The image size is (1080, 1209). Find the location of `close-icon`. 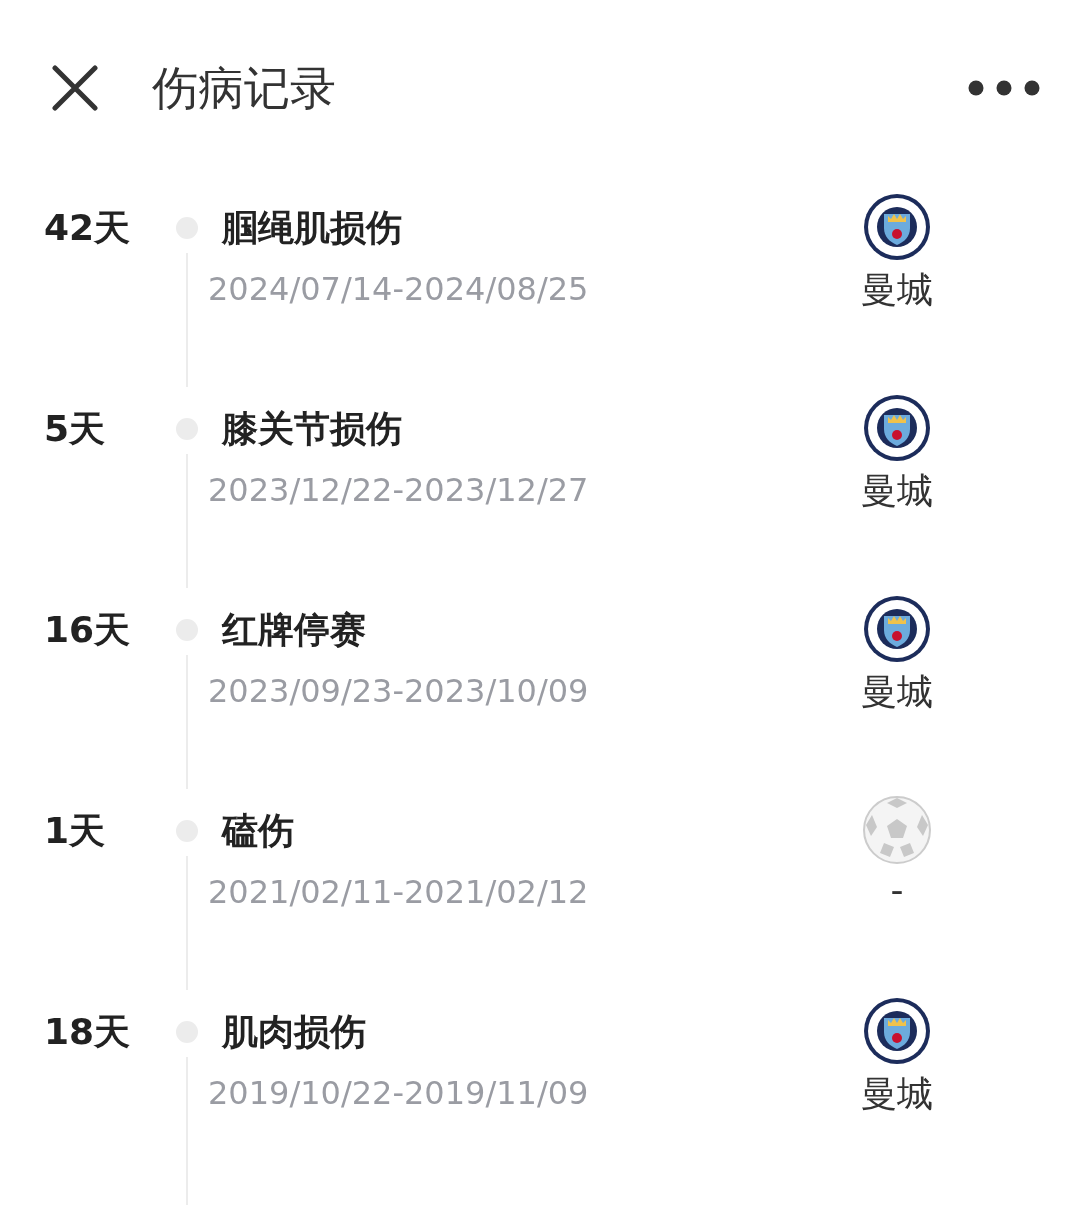

close-icon is located at coordinates (75, 88).